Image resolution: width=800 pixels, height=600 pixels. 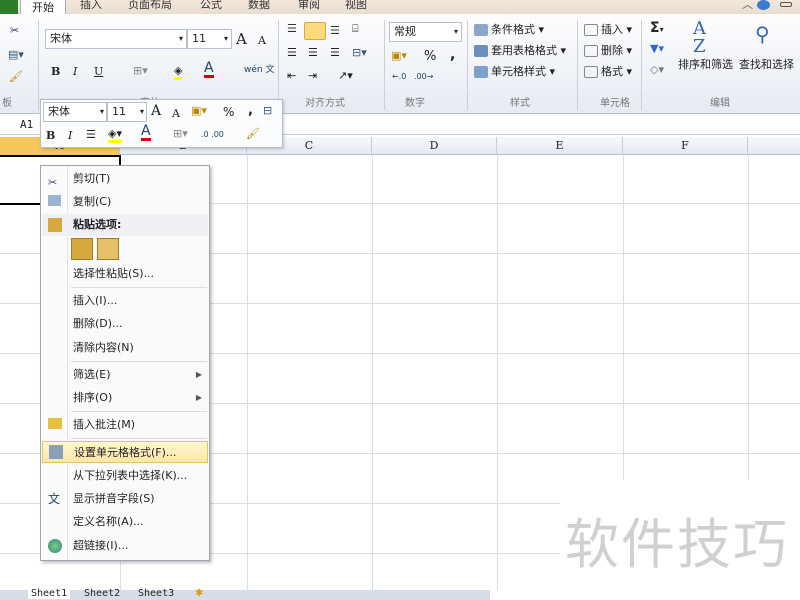 What do you see at coordinates (399, 55) in the screenshot?
I see `accounting-format-icon: ▣▾` at bounding box center [399, 55].